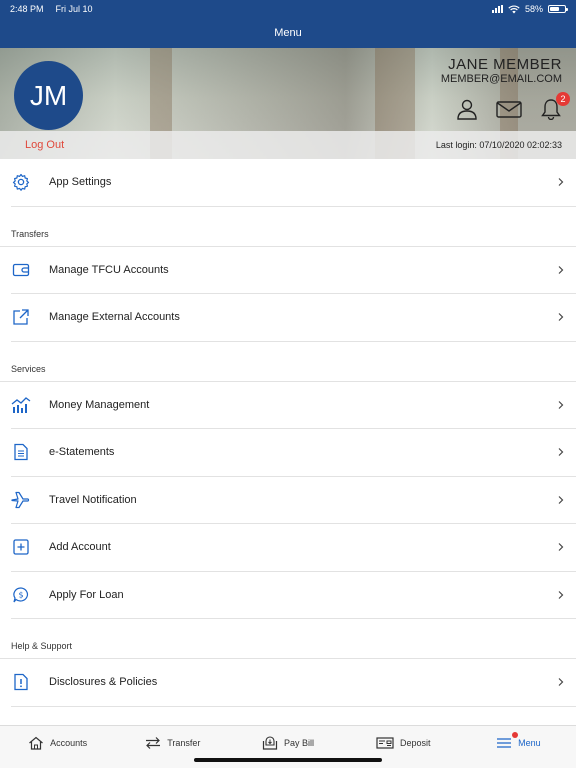  Describe the element at coordinates (288, 145) in the screenshot. I see `profile-footer: Log Out Last login: 07/10/2020 02:02:33` at that location.